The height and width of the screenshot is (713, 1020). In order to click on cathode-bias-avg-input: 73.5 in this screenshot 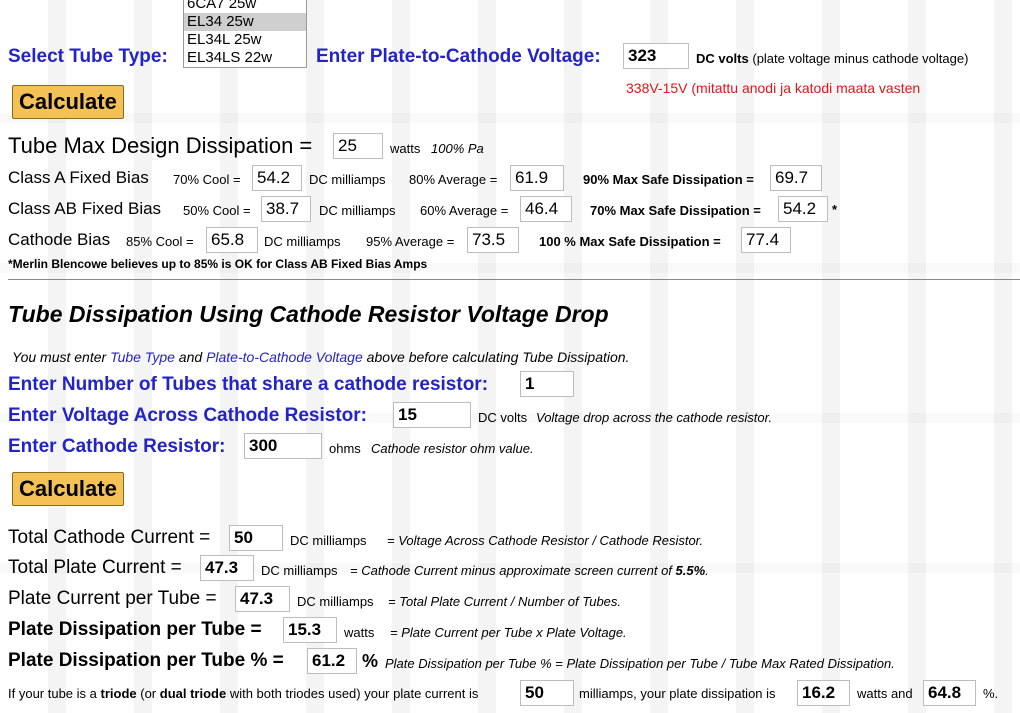, I will do `click(493, 240)`.